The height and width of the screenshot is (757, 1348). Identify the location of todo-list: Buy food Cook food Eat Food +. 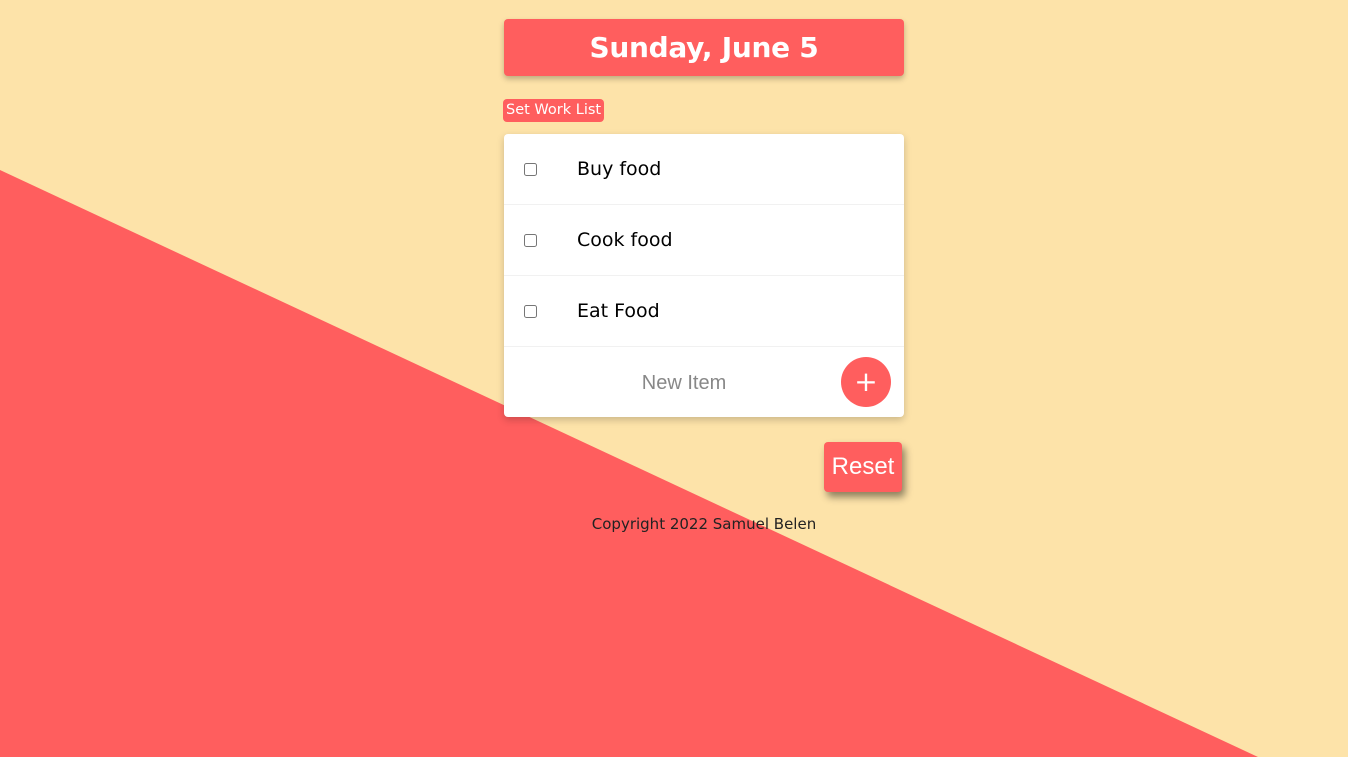
(704, 275).